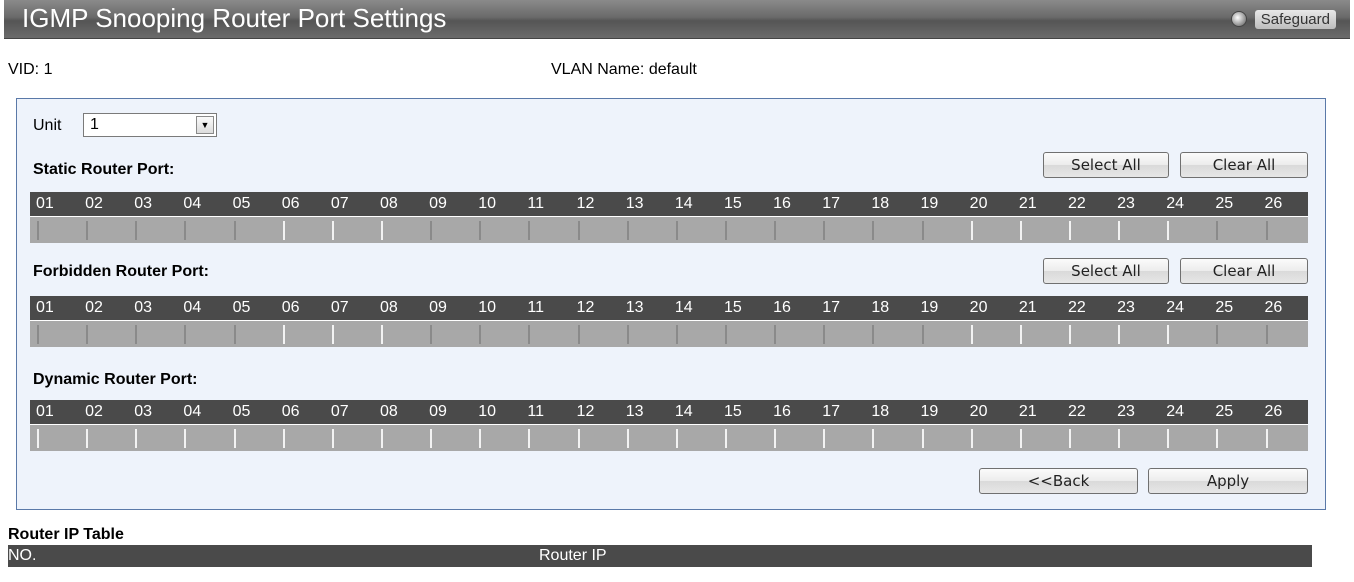  I want to click on static-router-port-label: Static Router Port:, so click(104, 169).